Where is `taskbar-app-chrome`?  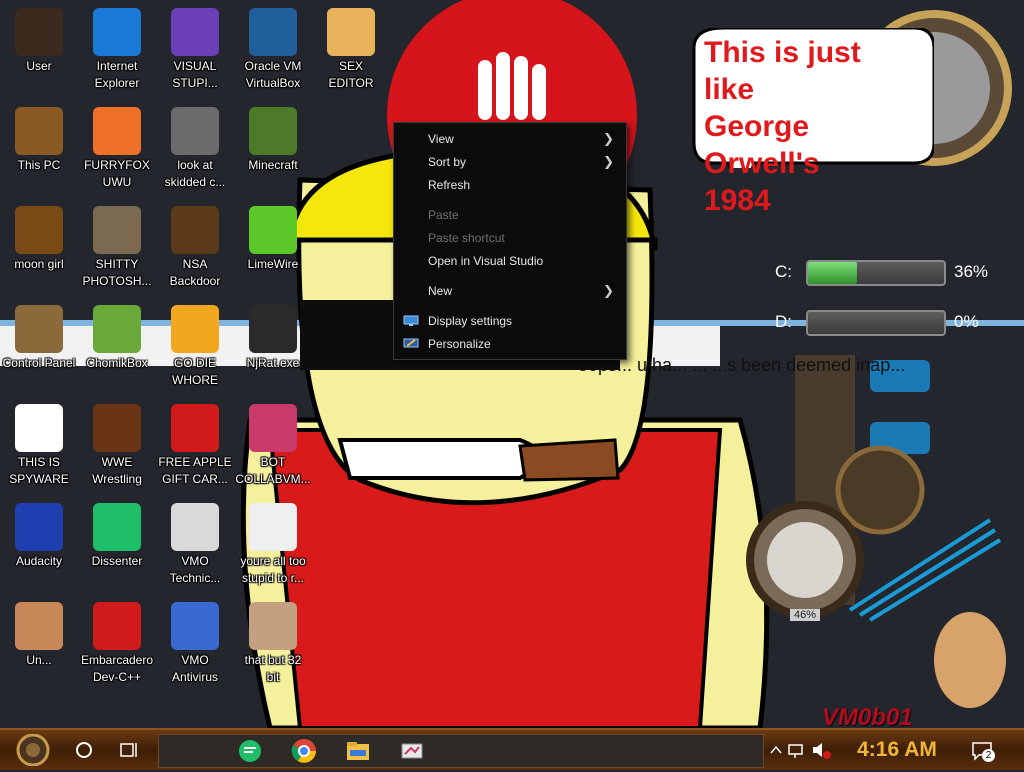
taskbar-app-chrome is located at coordinates (304, 751).